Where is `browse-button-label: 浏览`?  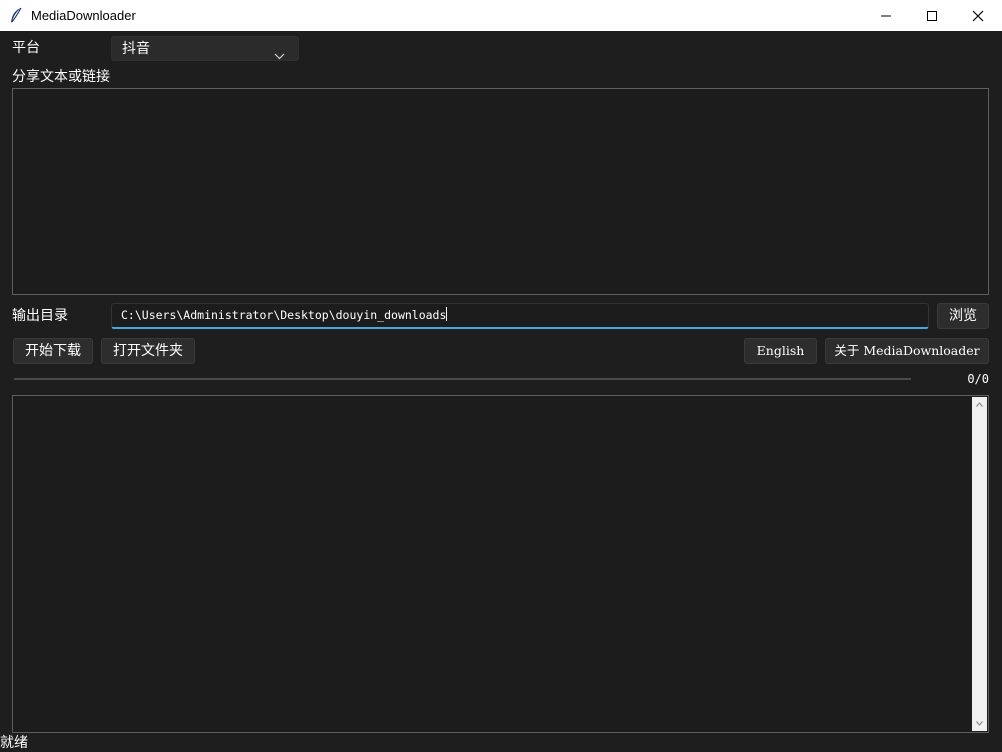
browse-button-label: 浏览 is located at coordinates (963, 316).